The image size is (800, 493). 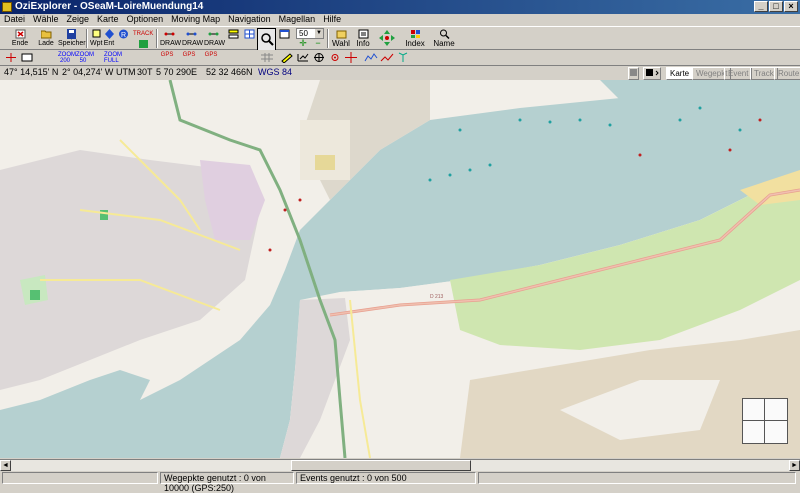 I want to click on wahl-button: Wahl, so click(x=341, y=38).